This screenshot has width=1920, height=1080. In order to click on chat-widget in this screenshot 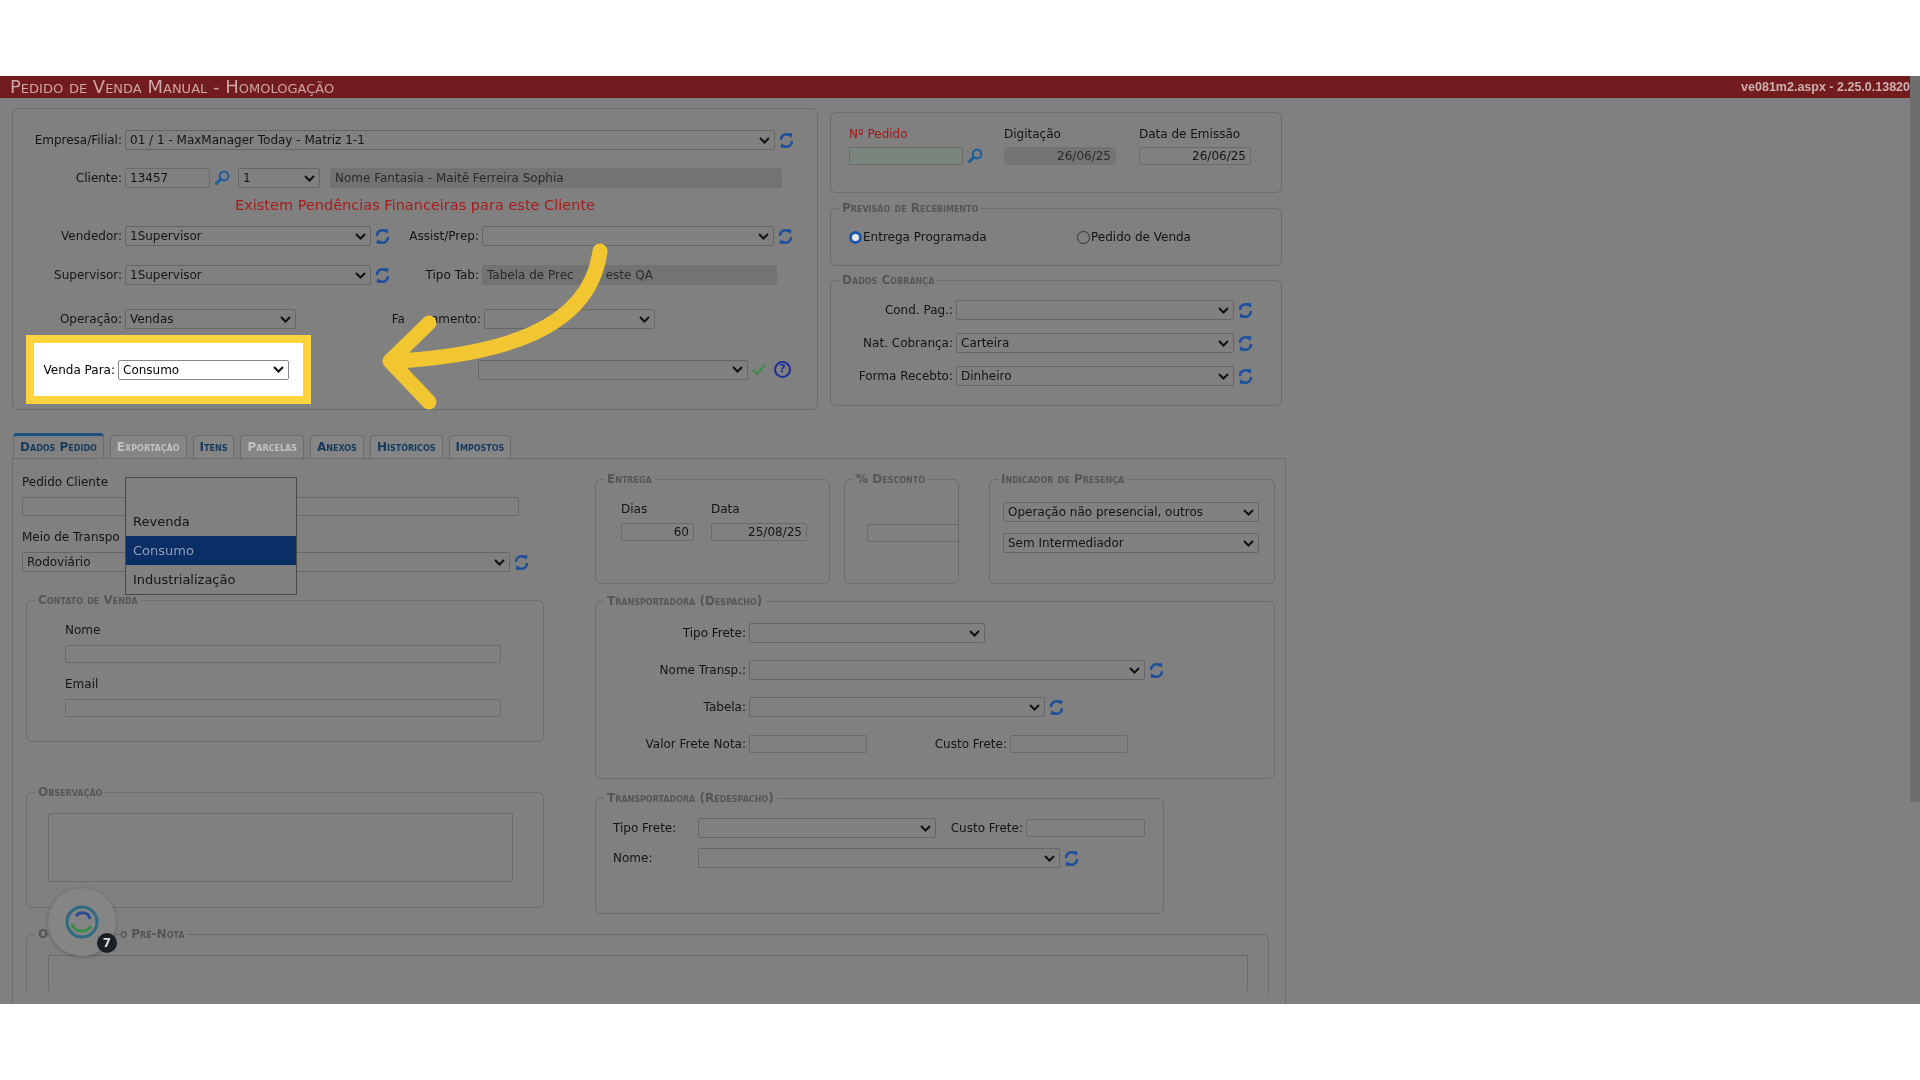, I will do `click(82, 922)`.